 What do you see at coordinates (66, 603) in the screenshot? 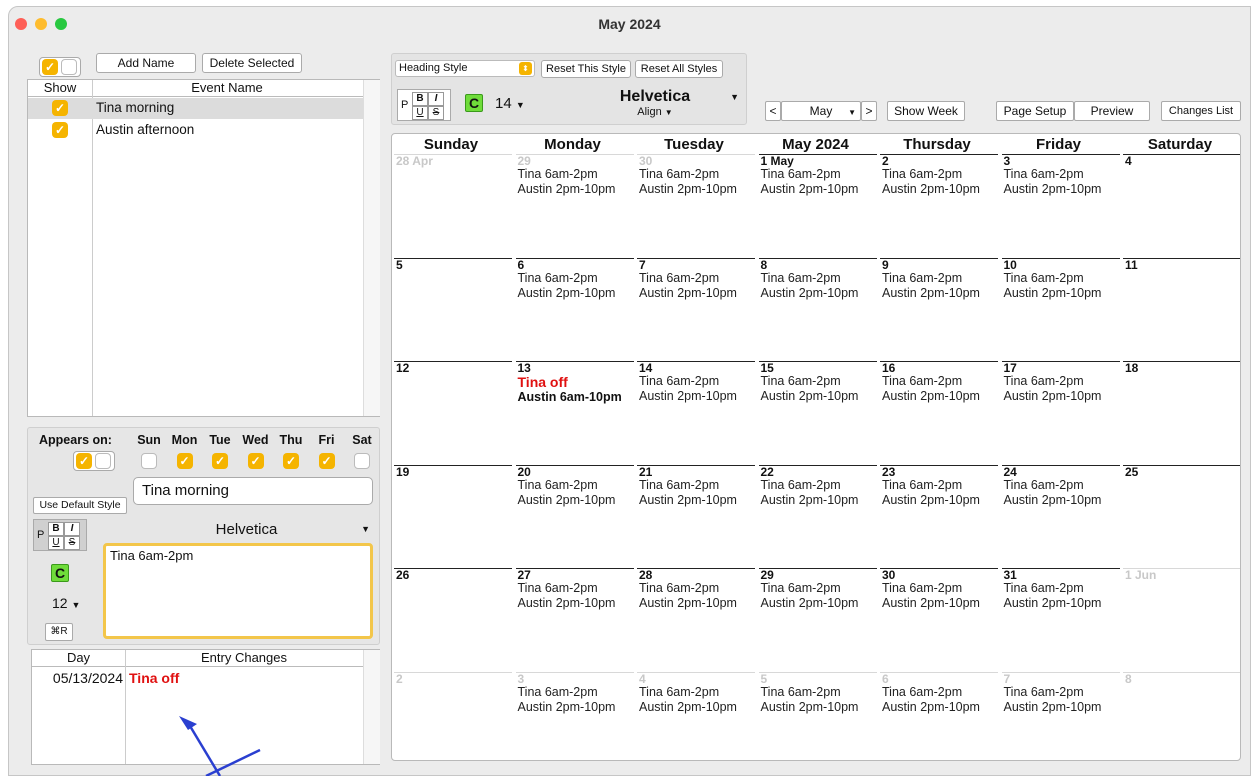
I see `font-size-select: 12 ▼` at bounding box center [66, 603].